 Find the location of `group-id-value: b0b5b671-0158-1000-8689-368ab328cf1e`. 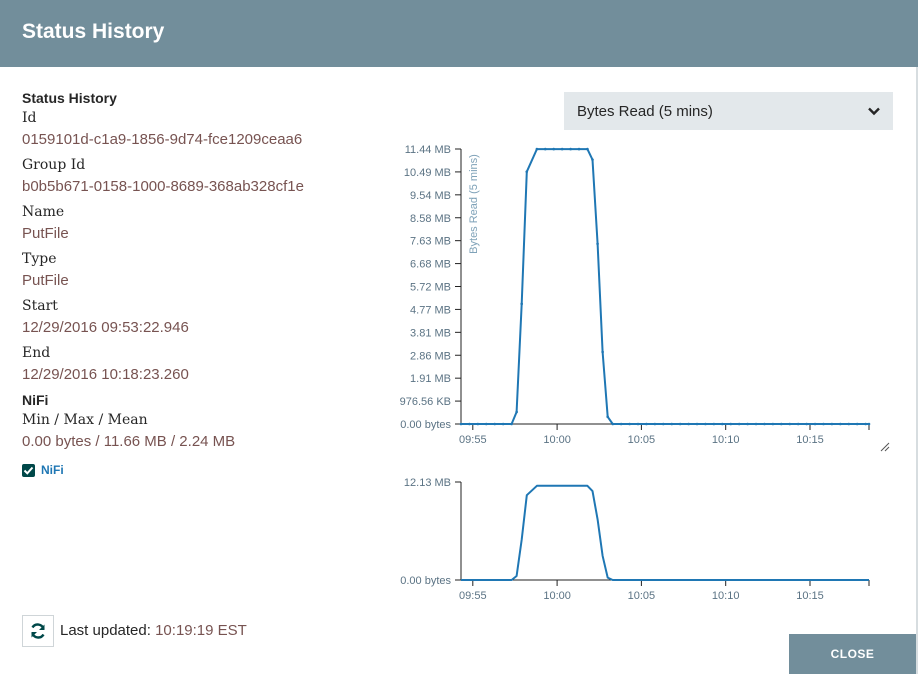

group-id-value: b0b5b671-0158-1000-8689-368ab328cf1e is located at coordinates (163, 186).